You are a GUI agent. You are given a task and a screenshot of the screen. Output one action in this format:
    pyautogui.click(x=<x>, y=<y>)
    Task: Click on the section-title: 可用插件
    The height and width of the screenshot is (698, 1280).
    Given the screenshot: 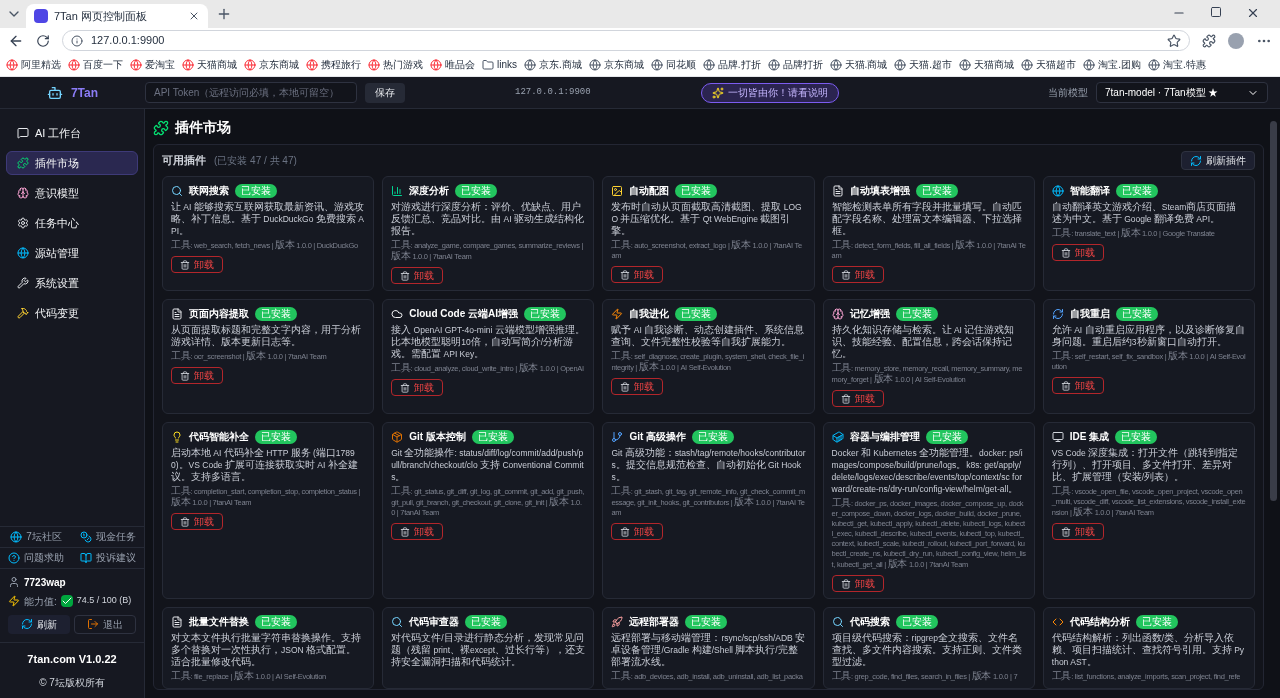 What is the action you would take?
    pyautogui.click(x=184, y=161)
    